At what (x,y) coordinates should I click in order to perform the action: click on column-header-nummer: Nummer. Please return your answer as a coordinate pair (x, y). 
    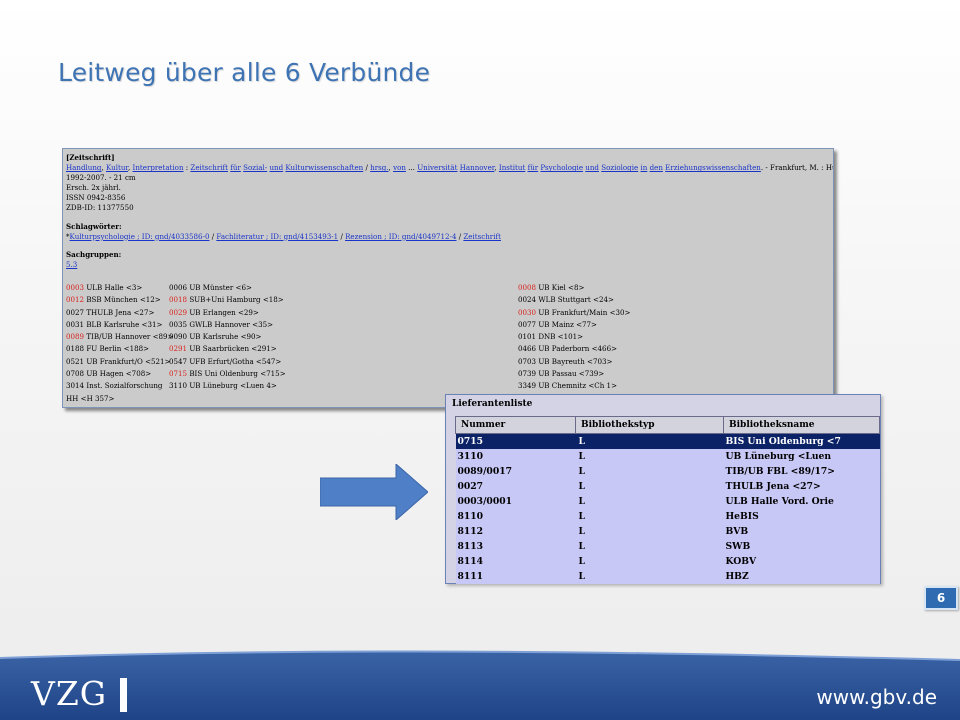
    Looking at the image, I should click on (515, 425).